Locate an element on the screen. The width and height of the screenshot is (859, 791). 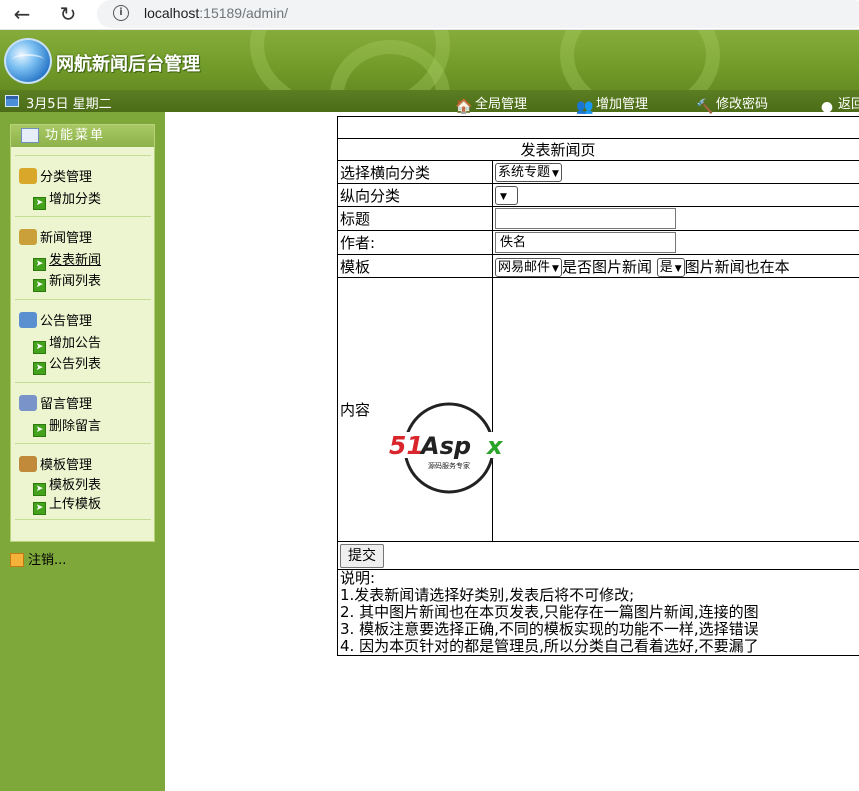
field-label: 选择横向分类 is located at coordinates (415, 172).